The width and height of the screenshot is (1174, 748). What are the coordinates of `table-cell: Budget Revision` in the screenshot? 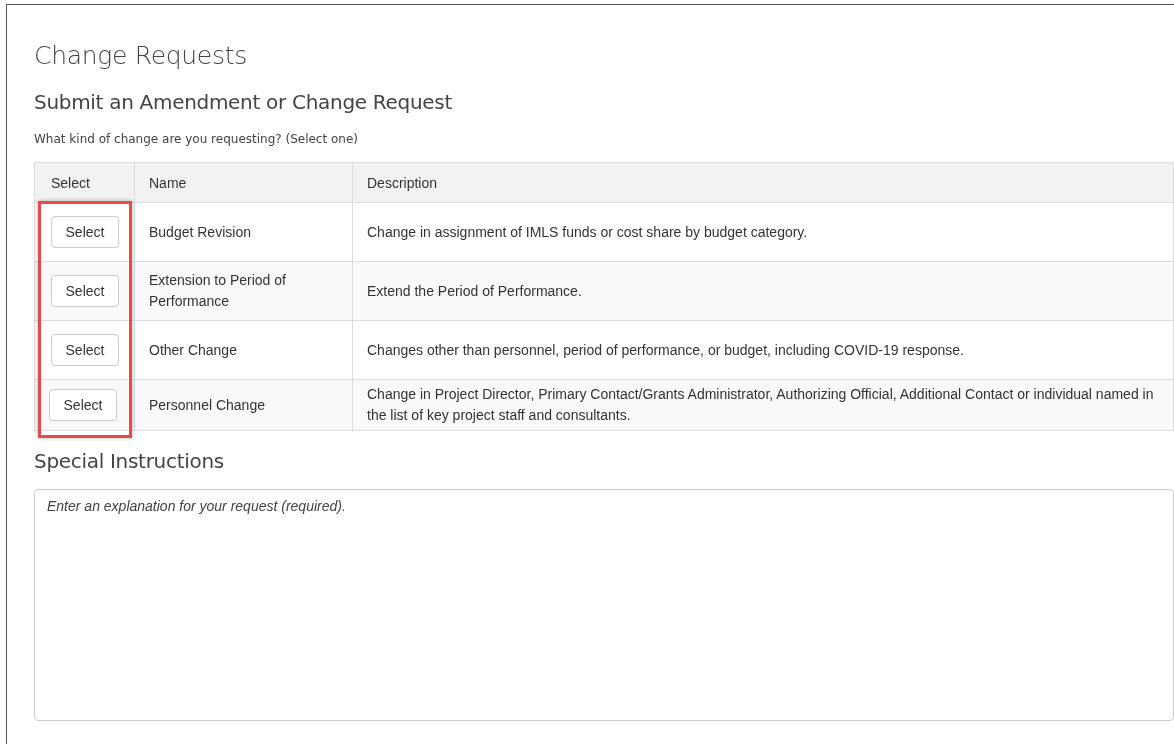 It's located at (243, 232).